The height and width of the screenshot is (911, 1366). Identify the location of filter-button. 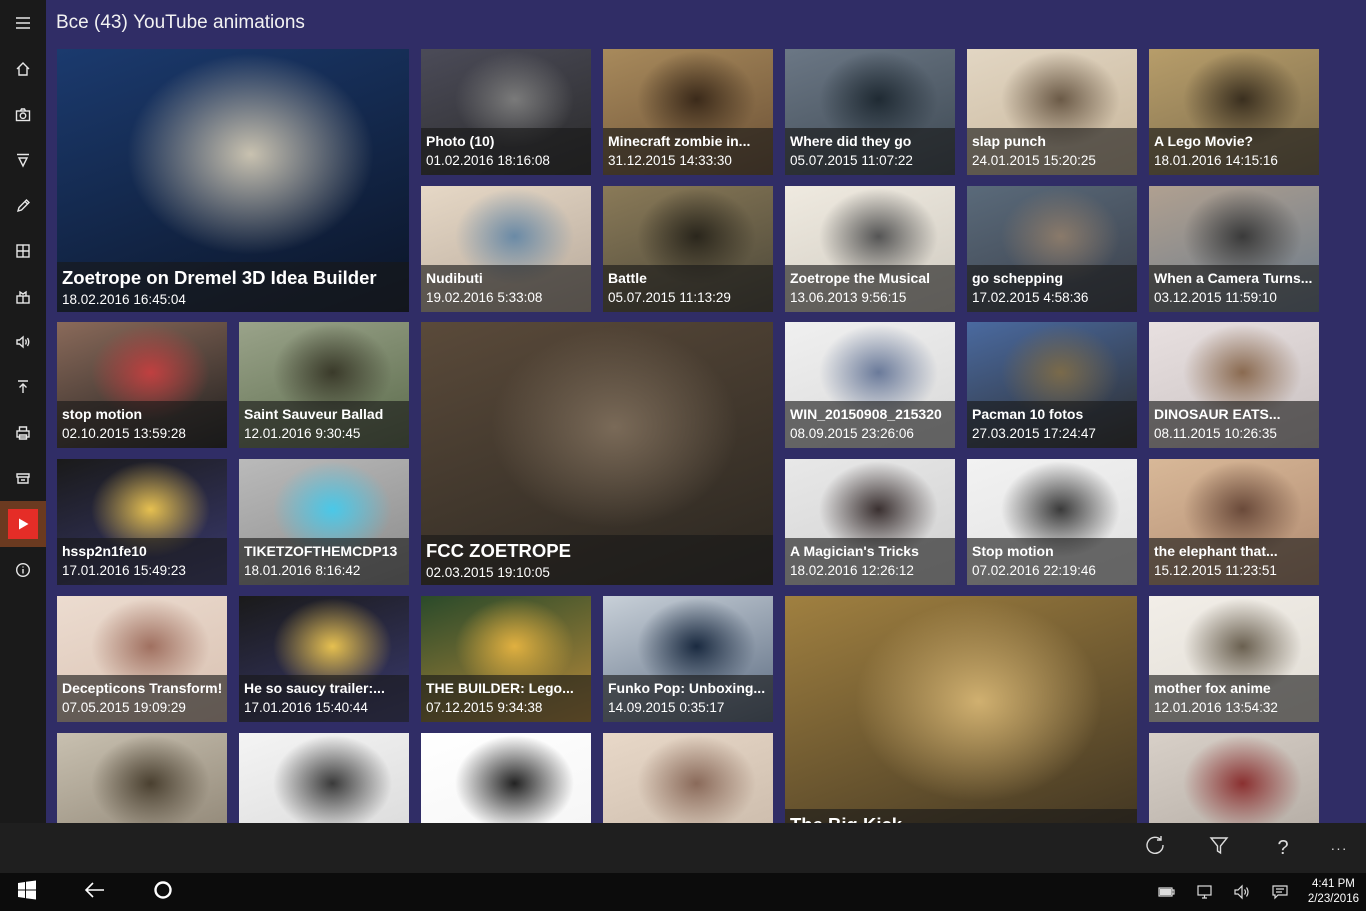
(1219, 848).